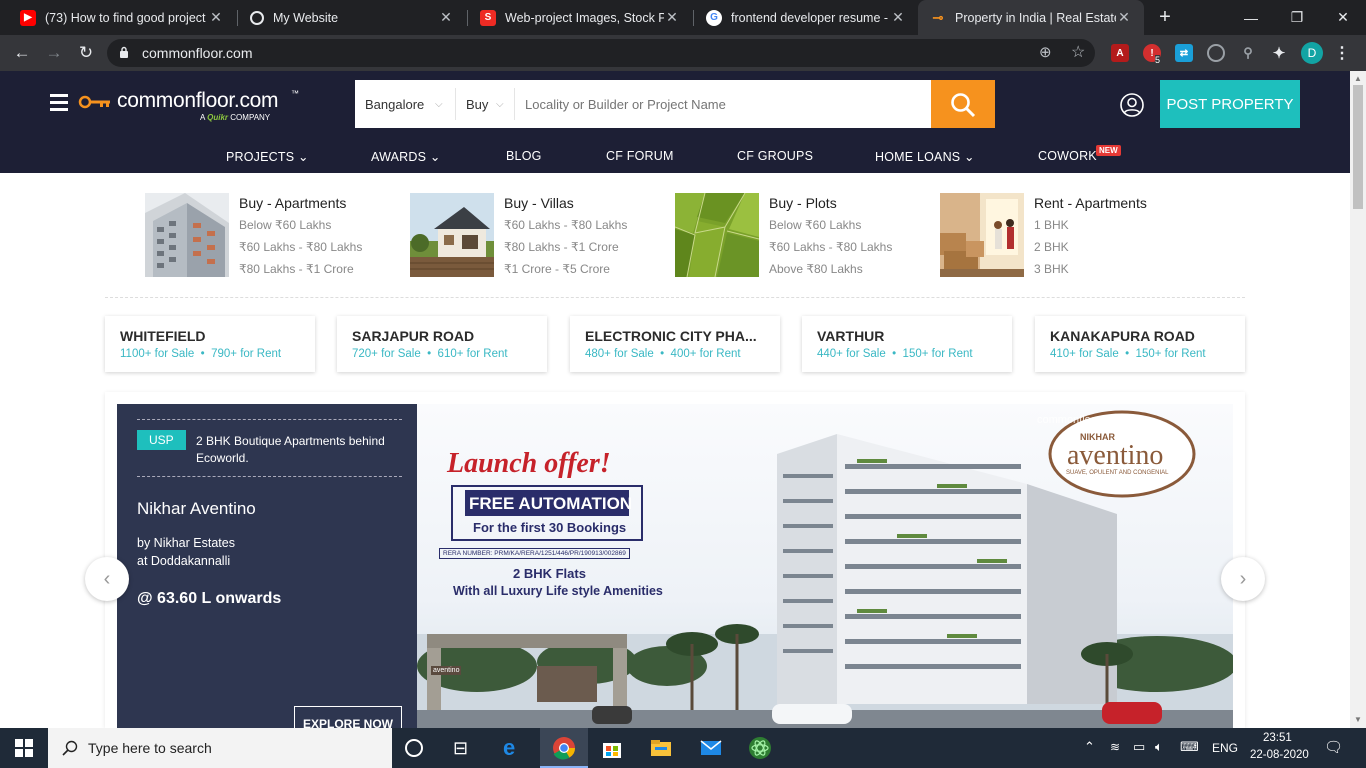 This screenshot has height=768, width=1366. What do you see at coordinates (22, 53) in the screenshot?
I see `back-arrow-icon: ←` at bounding box center [22, 53].